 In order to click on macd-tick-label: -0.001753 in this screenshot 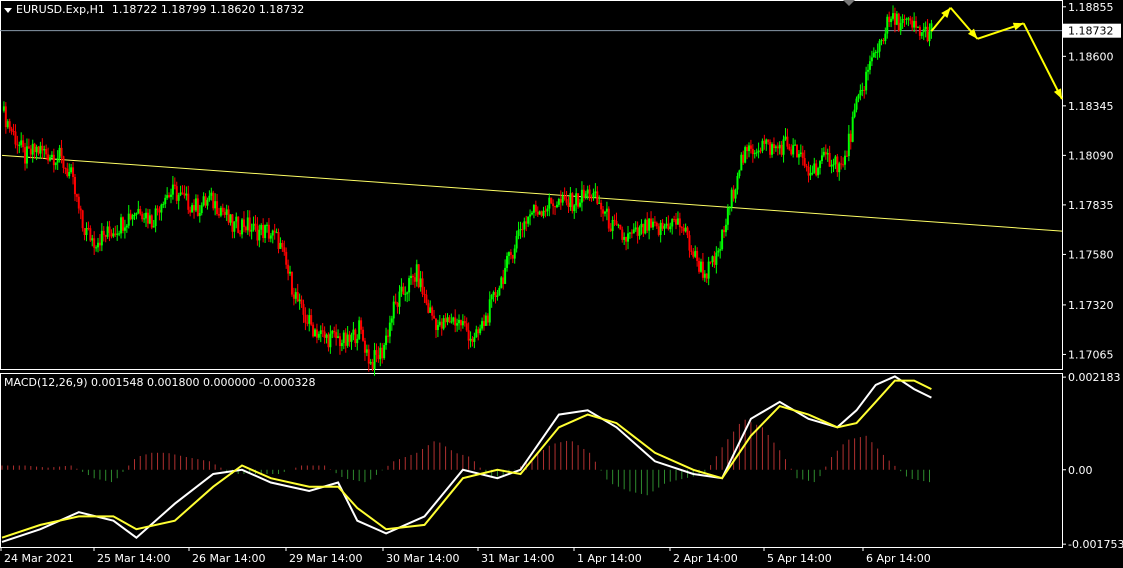, I will do `click(1095, 544)`.